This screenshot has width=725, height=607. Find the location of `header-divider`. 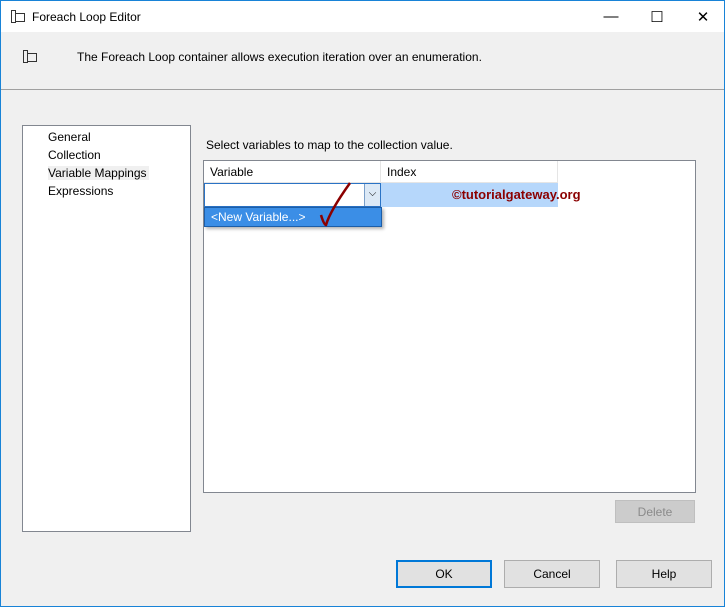

header-divider is located at coordinates (362, 89).